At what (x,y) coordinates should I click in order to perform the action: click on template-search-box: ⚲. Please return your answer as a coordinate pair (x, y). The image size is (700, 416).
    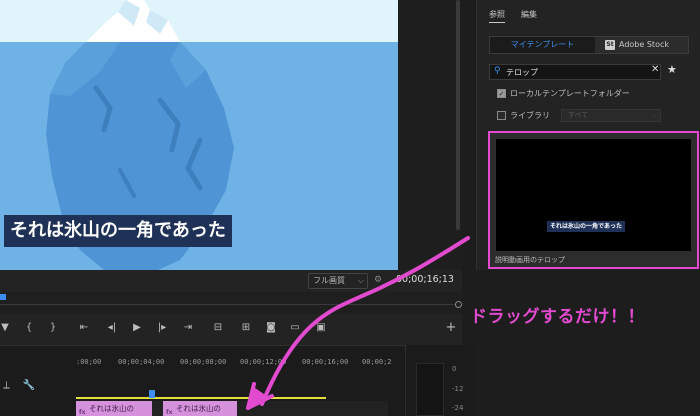
    Looking at the image, I should click on (575, 72).